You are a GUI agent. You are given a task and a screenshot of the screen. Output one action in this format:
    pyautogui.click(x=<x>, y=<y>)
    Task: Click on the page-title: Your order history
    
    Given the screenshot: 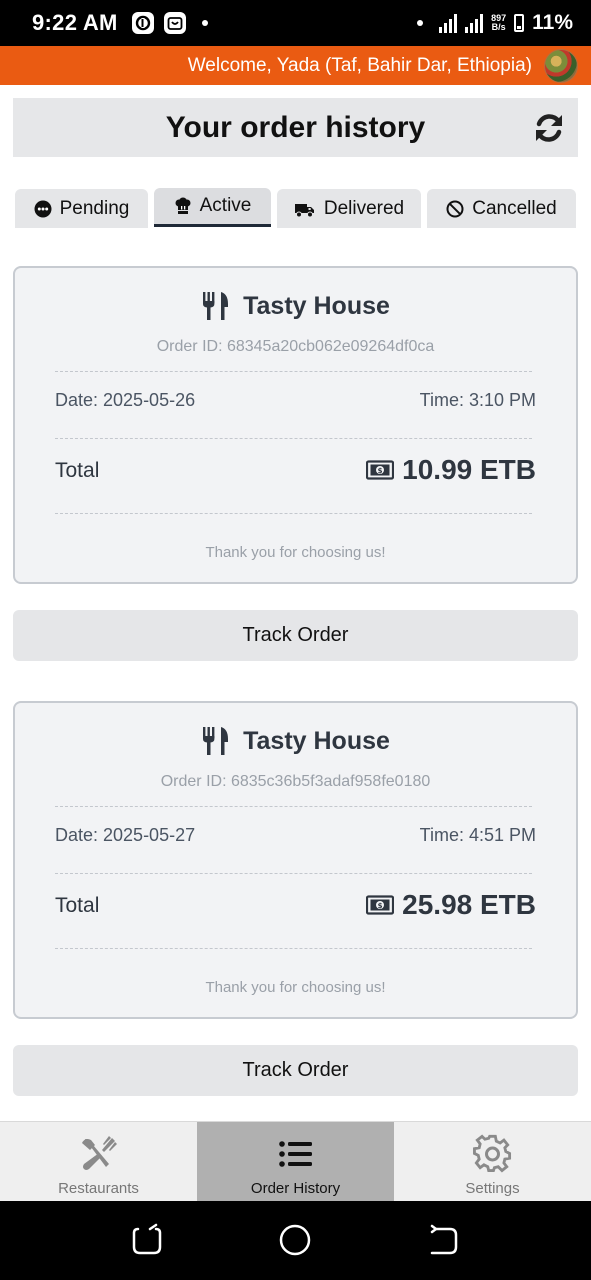 What is the action you would take?
    pyautogui.click(x=295, y=127)
    